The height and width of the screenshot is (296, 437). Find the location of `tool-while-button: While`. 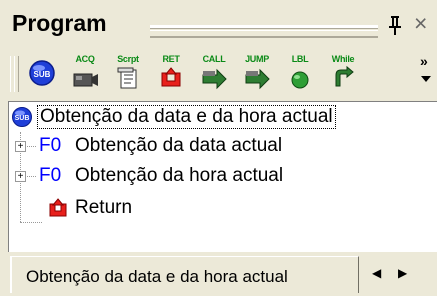

tool-while-button: While is located at coordinates (343, 74).